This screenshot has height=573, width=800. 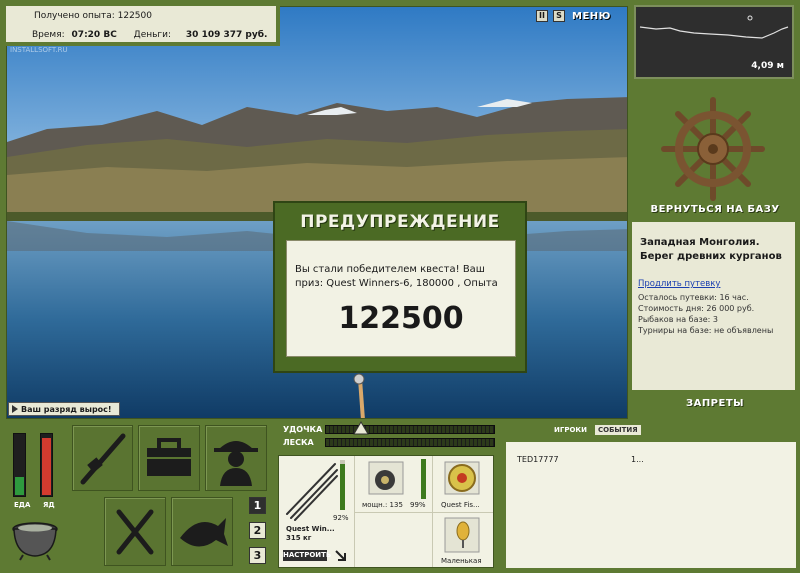 What do you see at coordinates (693, 297) in the screenshot?
I see `trip-time-left: Осталось путевки: 16 час.` at bounding box center [693, 297].